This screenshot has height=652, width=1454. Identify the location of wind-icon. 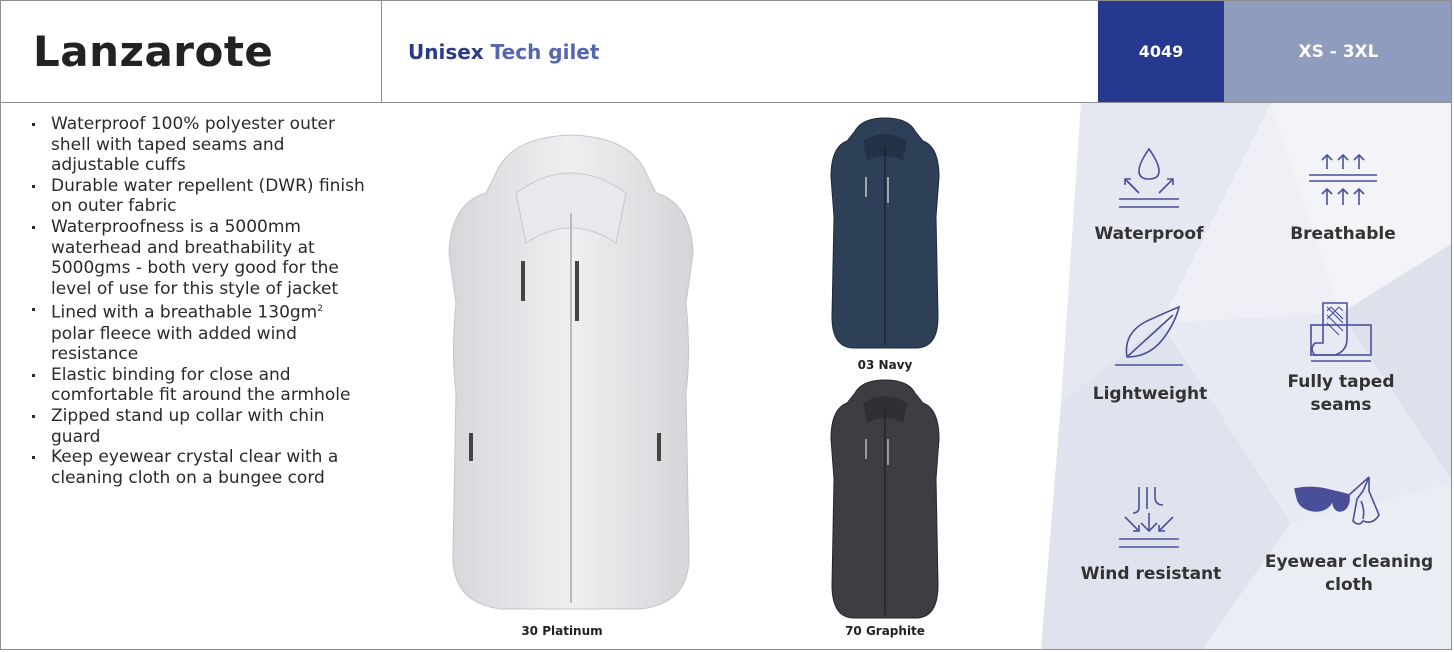
(1149, 517).